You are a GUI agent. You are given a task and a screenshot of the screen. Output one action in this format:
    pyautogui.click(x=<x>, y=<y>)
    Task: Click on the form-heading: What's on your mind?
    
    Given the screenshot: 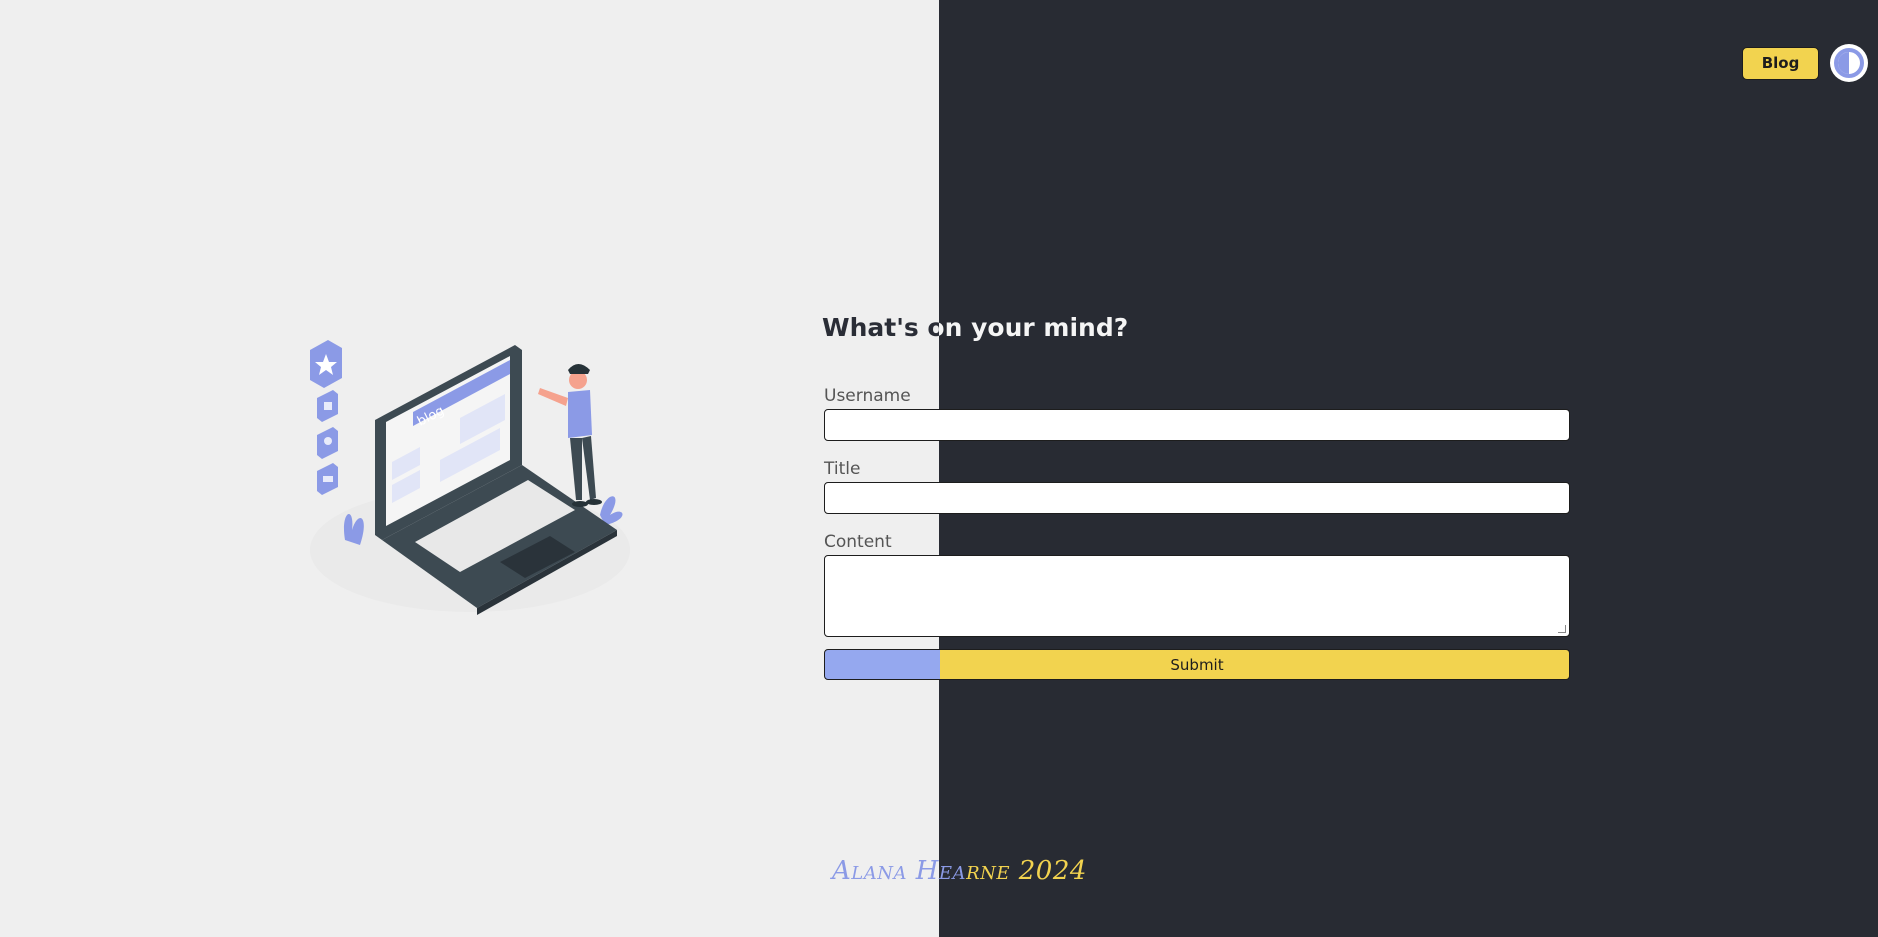 What is the action you would take?
    pyautogui.click(x=1197, y=328)
    